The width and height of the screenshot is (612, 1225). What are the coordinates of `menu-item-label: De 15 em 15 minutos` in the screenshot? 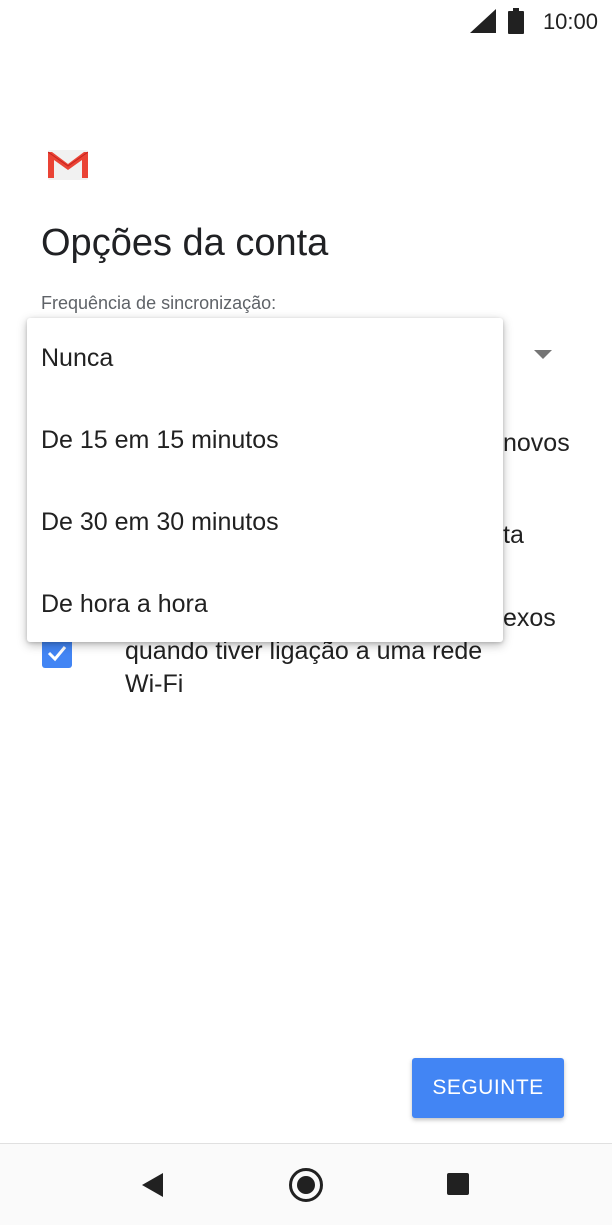 It's located at (160, 440).